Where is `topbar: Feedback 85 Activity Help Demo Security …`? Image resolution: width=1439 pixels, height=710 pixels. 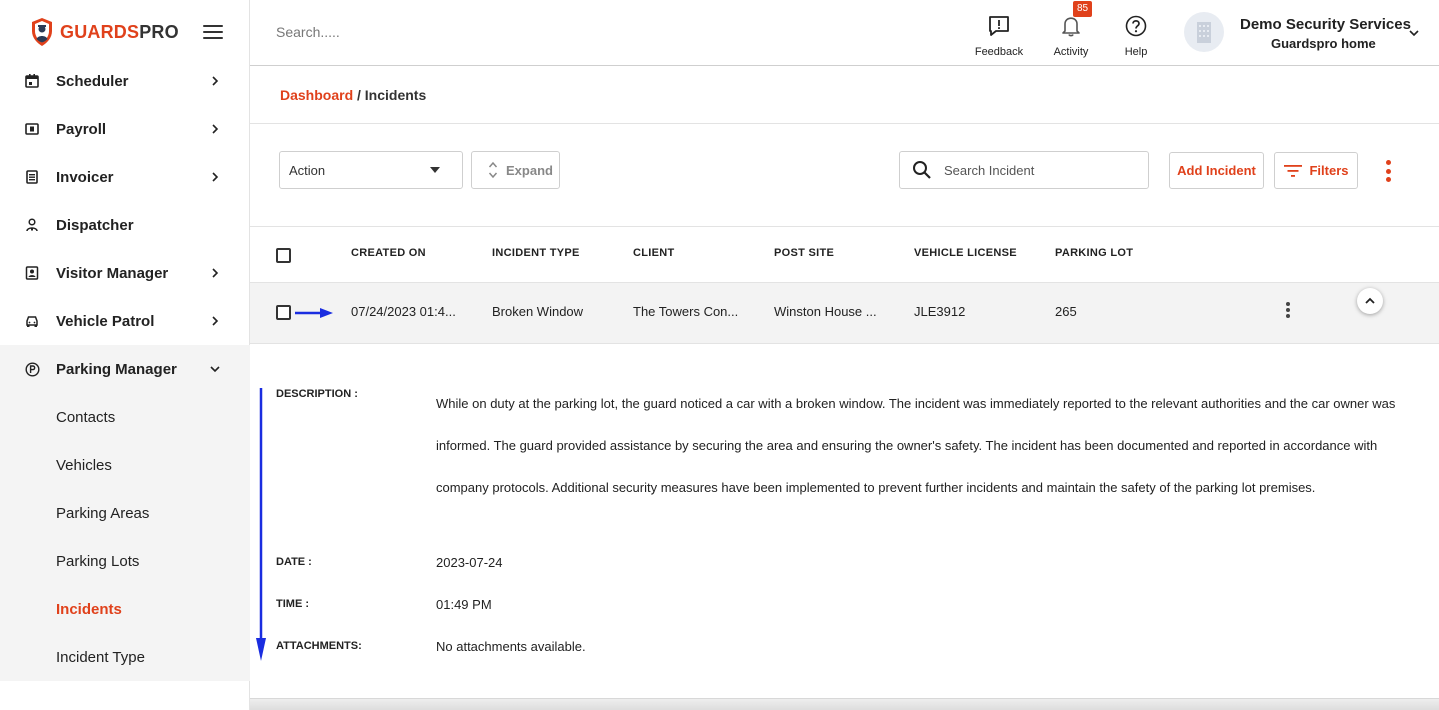
topbar: Feedback 85 Activity Help Demo Security … is located at coordinates (844, 33).